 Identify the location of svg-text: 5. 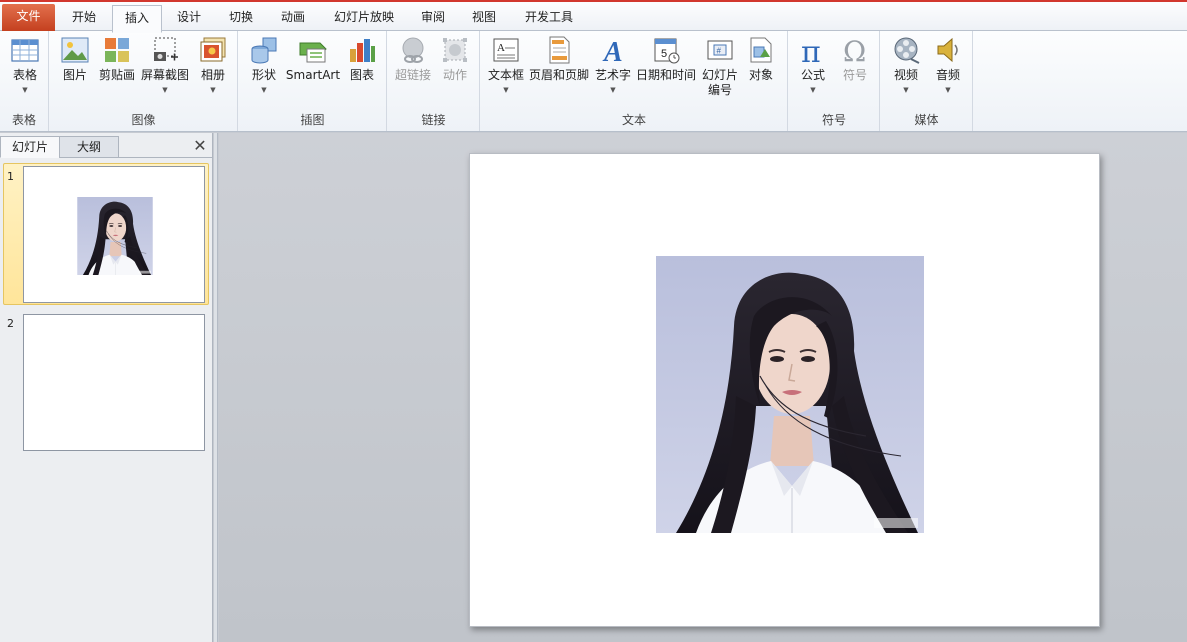
(664, 54).